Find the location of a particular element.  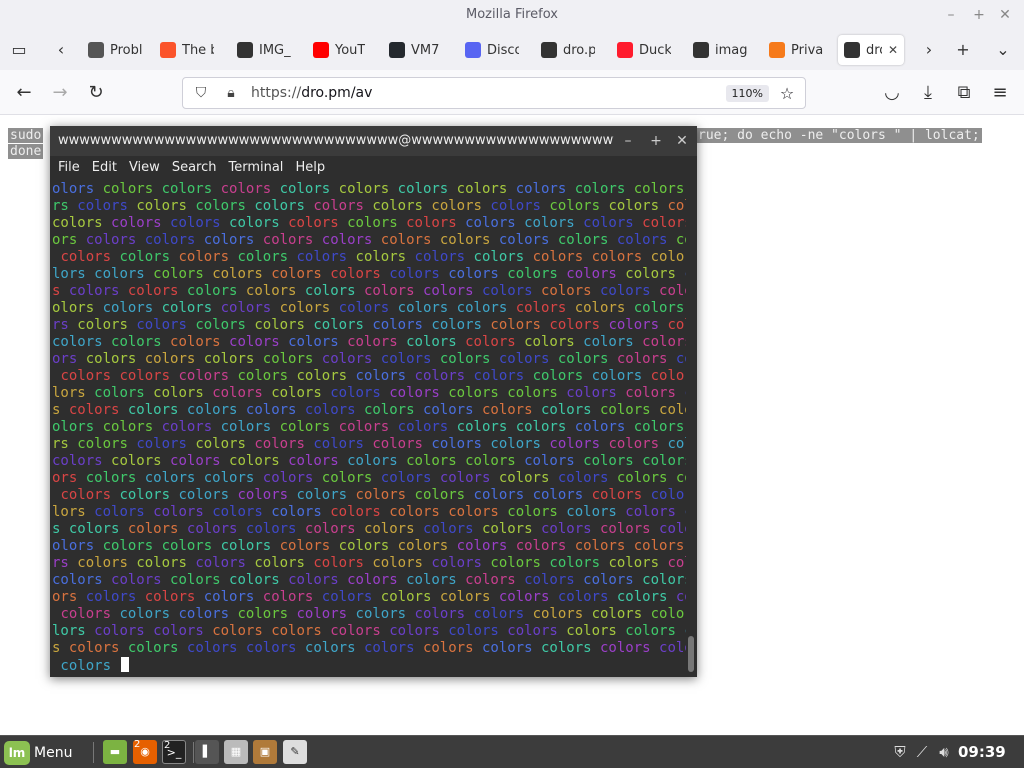

discord-icon is located at coordinates (473, 50).